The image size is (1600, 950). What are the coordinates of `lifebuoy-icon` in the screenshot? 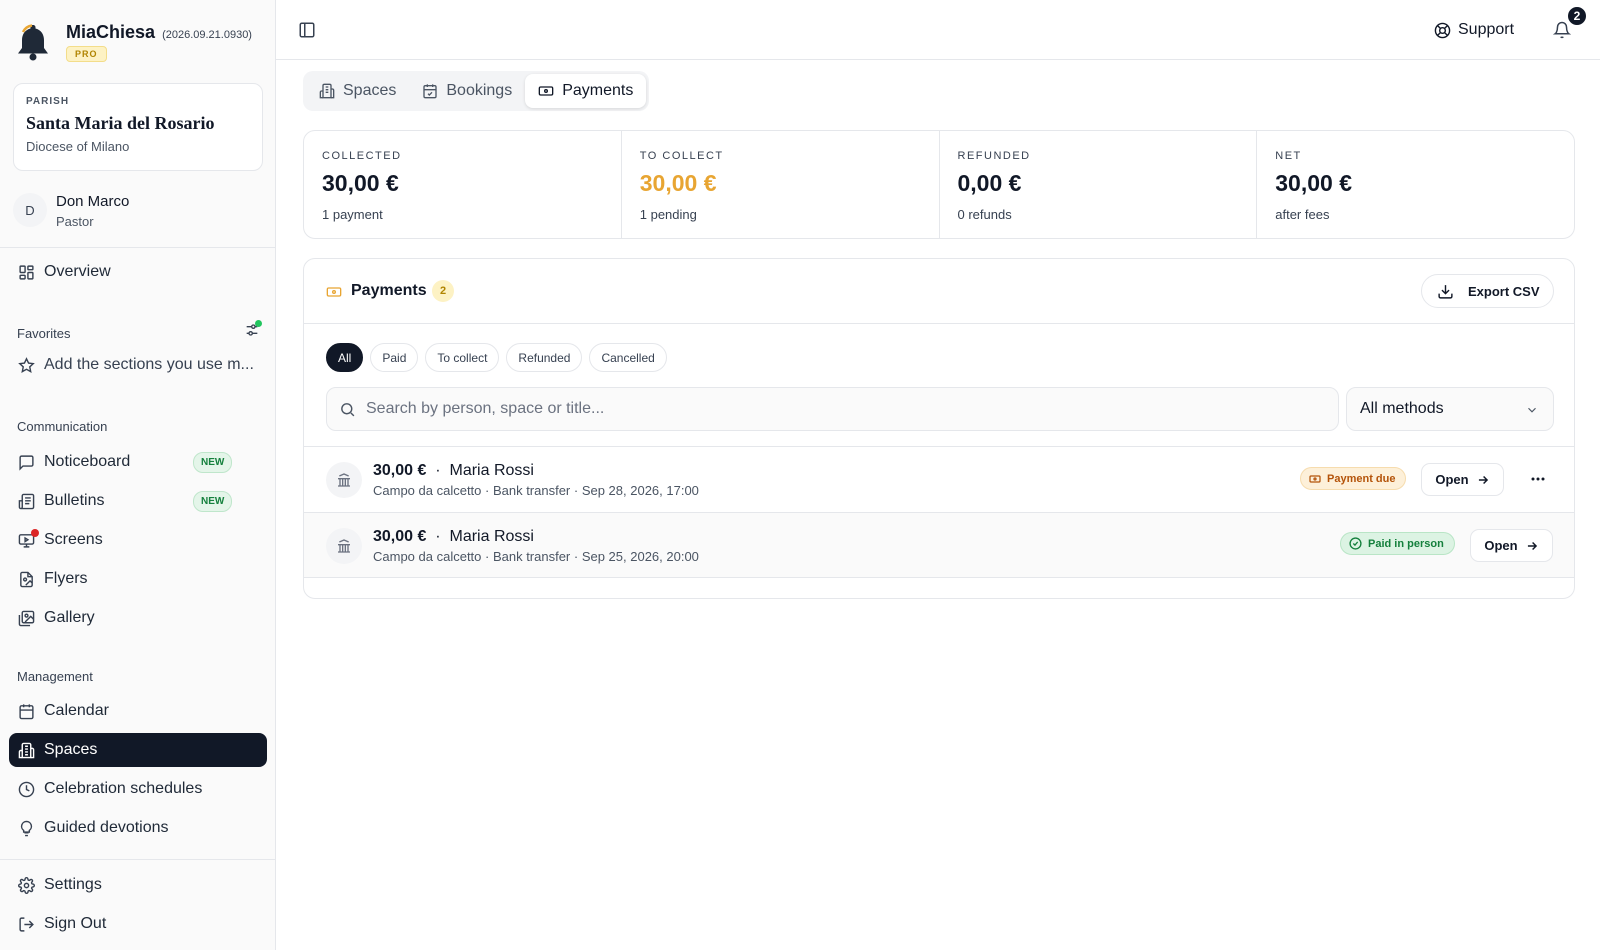 It's located at (1446, 30).